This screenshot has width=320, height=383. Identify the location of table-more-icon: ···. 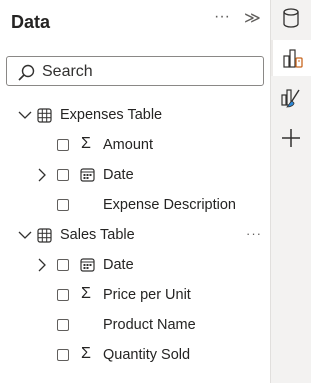
(254, 233).